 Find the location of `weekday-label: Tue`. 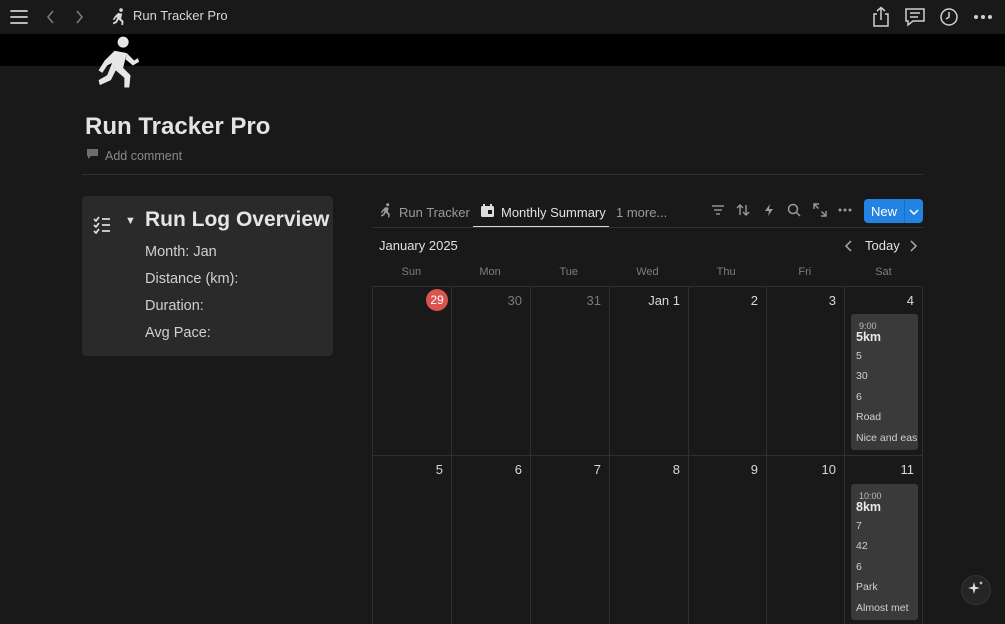

weekday-label: Tue is located at coordinates (568, 272).